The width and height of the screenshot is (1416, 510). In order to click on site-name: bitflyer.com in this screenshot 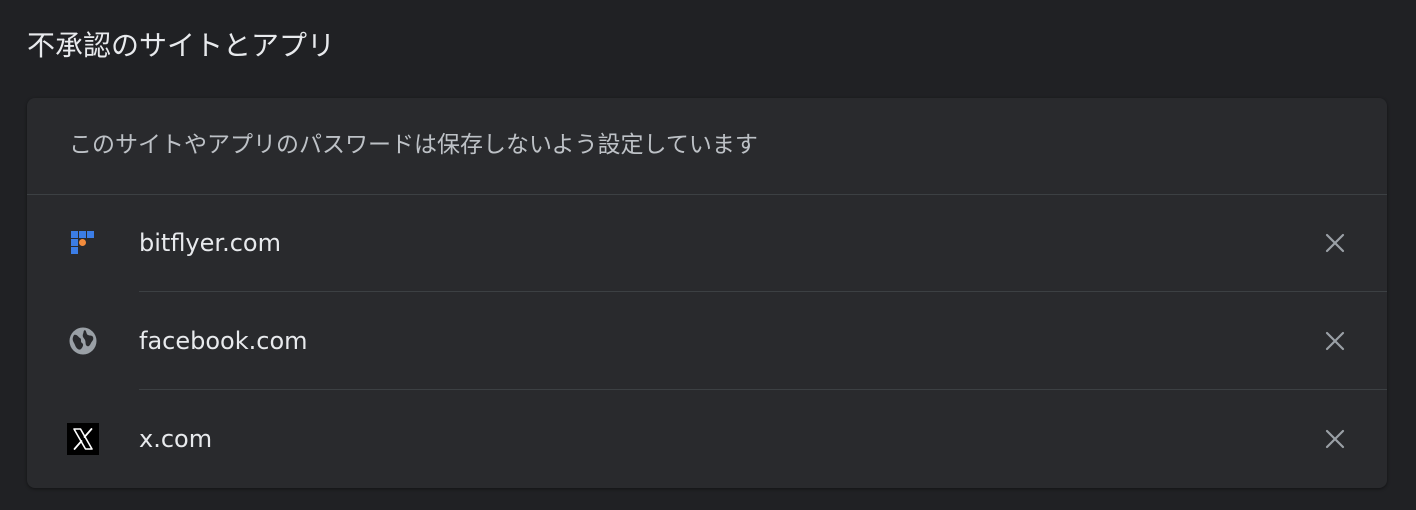, I will do `click(210, 243)`.